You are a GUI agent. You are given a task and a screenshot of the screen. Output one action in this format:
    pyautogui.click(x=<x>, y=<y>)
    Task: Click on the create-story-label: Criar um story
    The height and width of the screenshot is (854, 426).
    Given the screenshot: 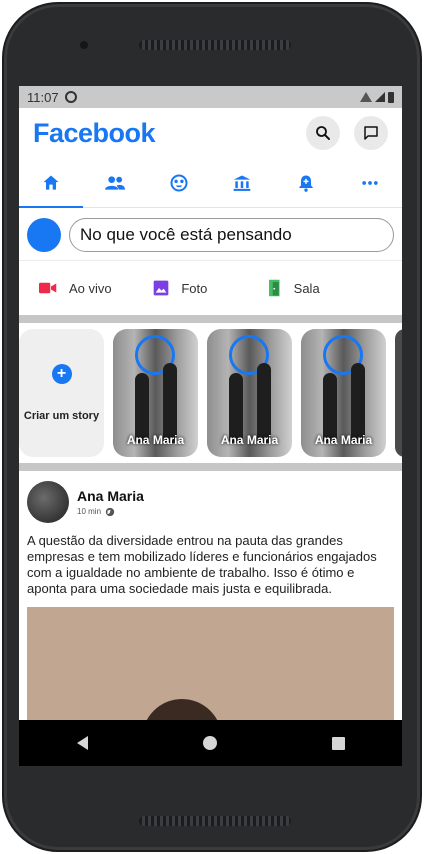 What is the action you would take?
    pyautogui.click(x=61, y=416)
    